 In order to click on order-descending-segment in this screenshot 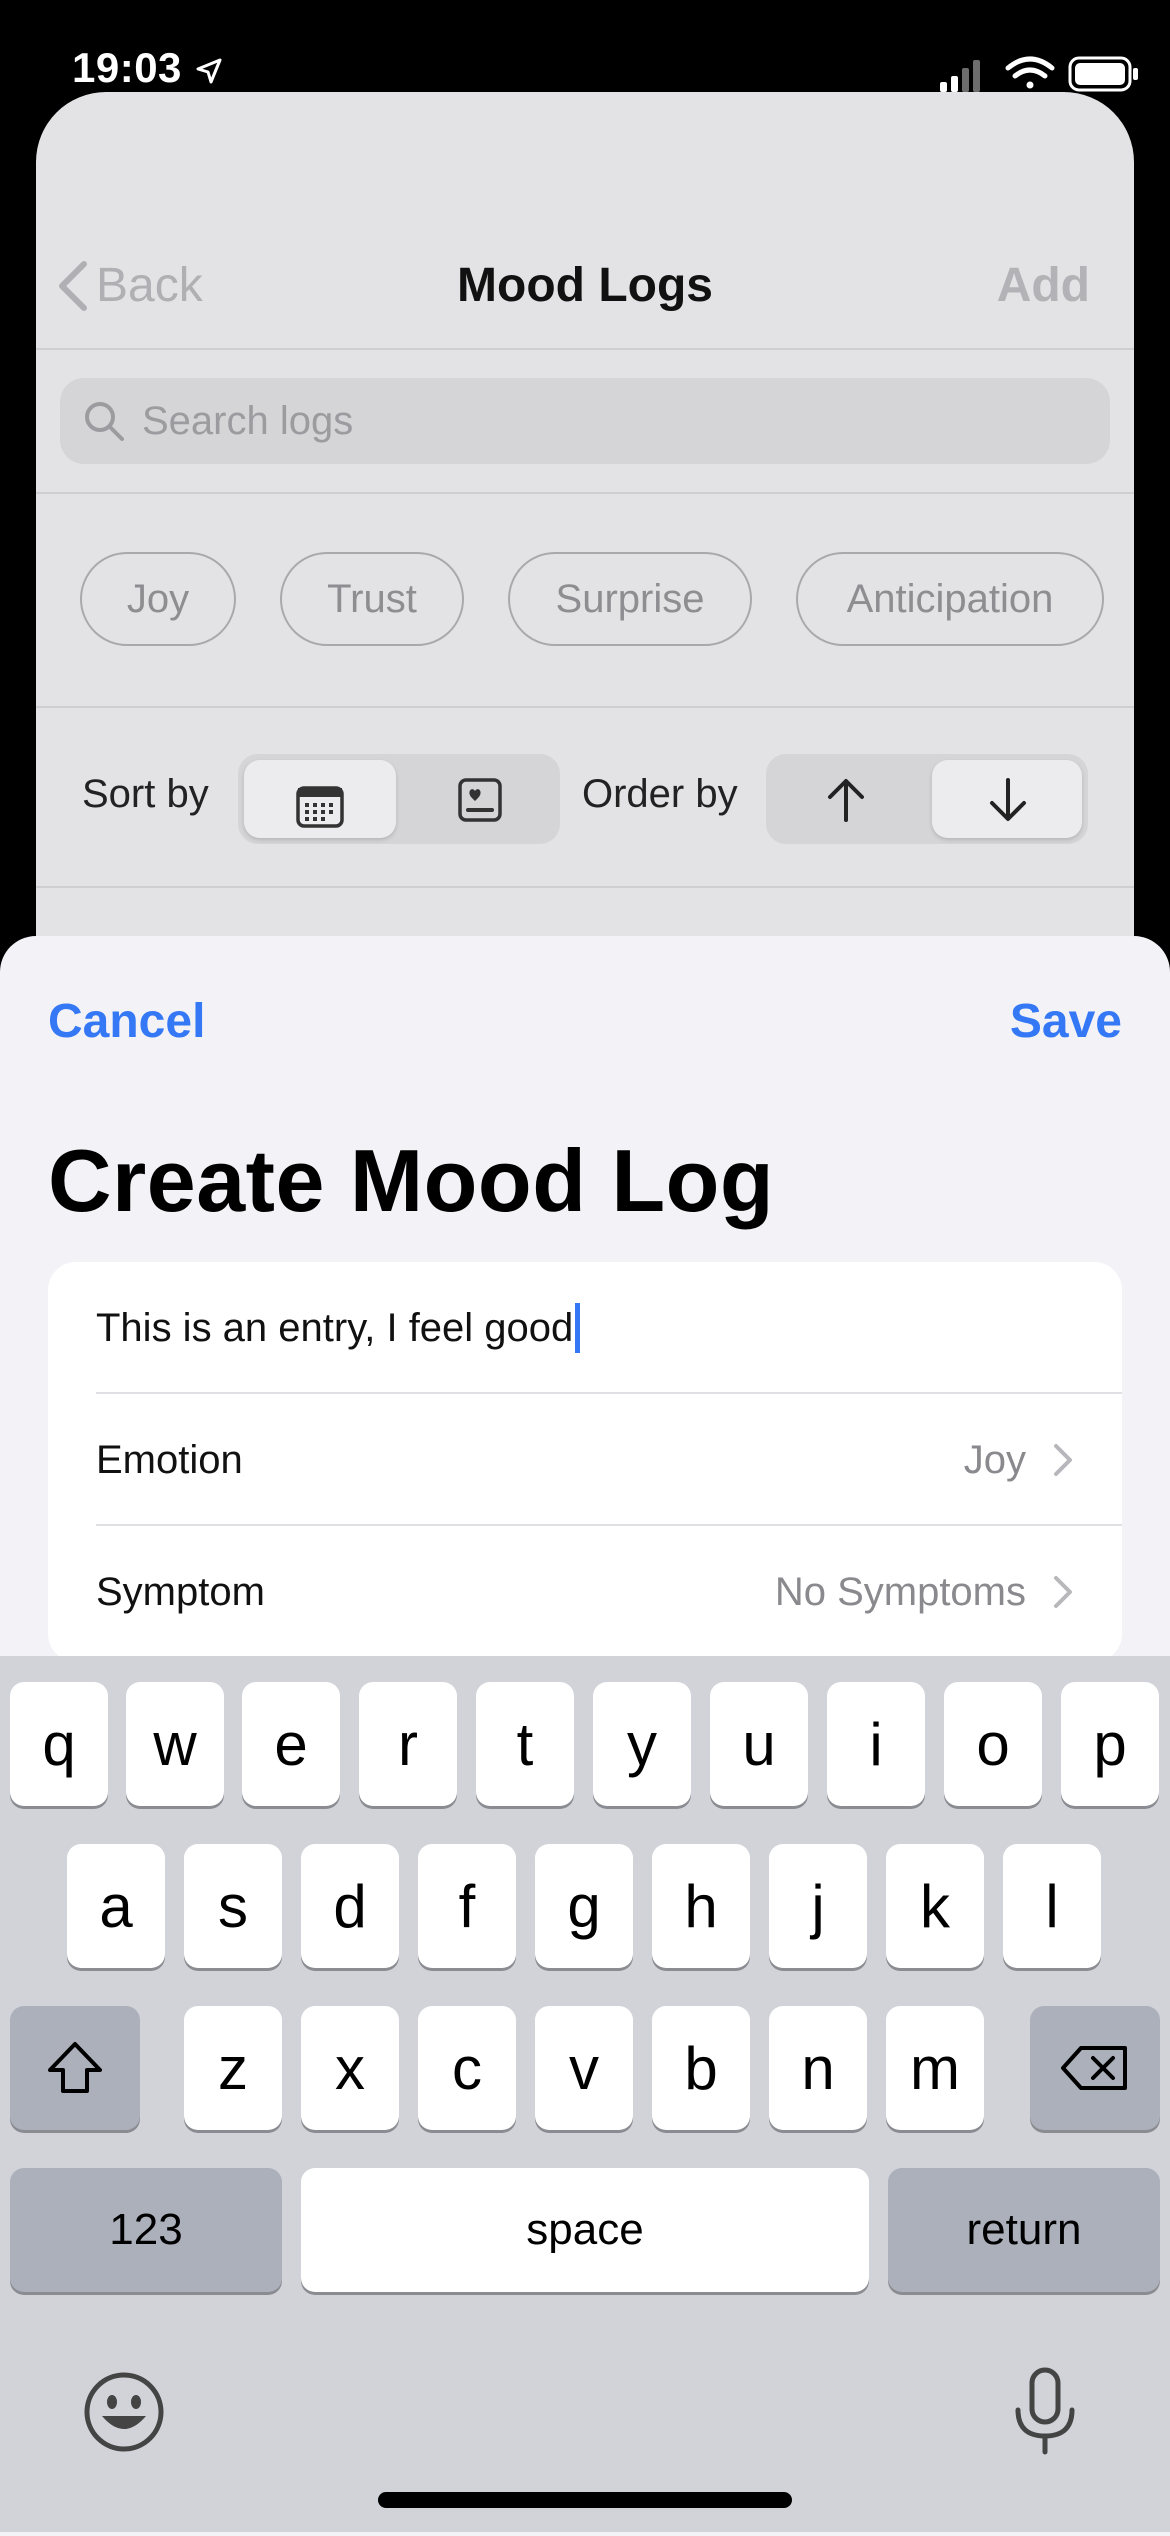, I will do `click(1007, 799)`.